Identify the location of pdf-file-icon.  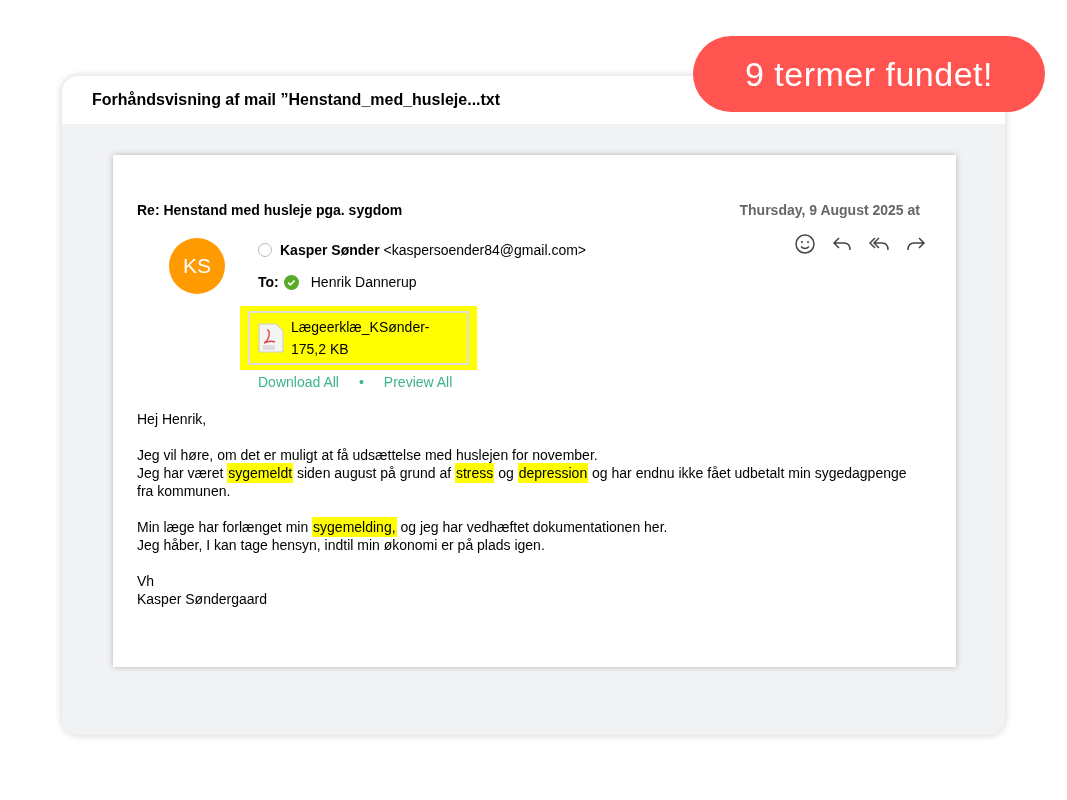
(271, 338).